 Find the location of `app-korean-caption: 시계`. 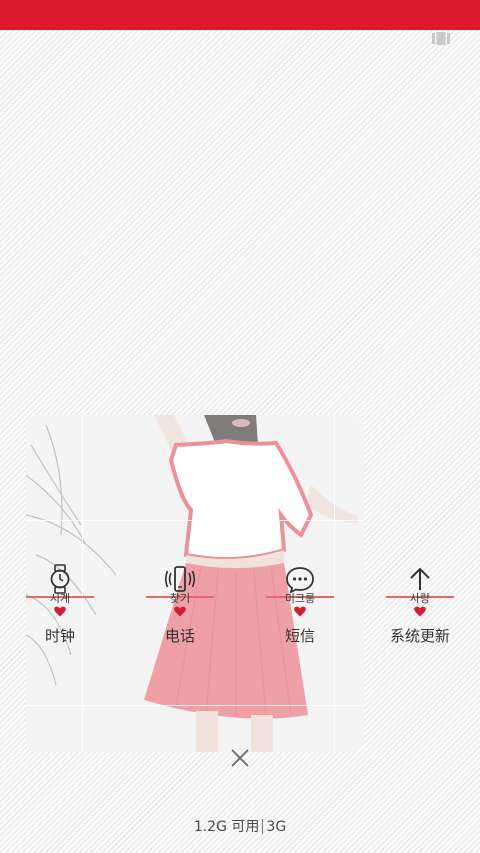

app-korean-caption: 시계 is located at coordinates (60, 598).